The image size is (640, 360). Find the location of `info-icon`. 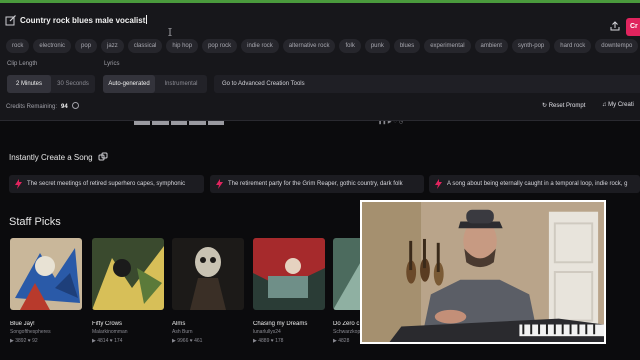

info-icon is located at coordinates (75, 105).